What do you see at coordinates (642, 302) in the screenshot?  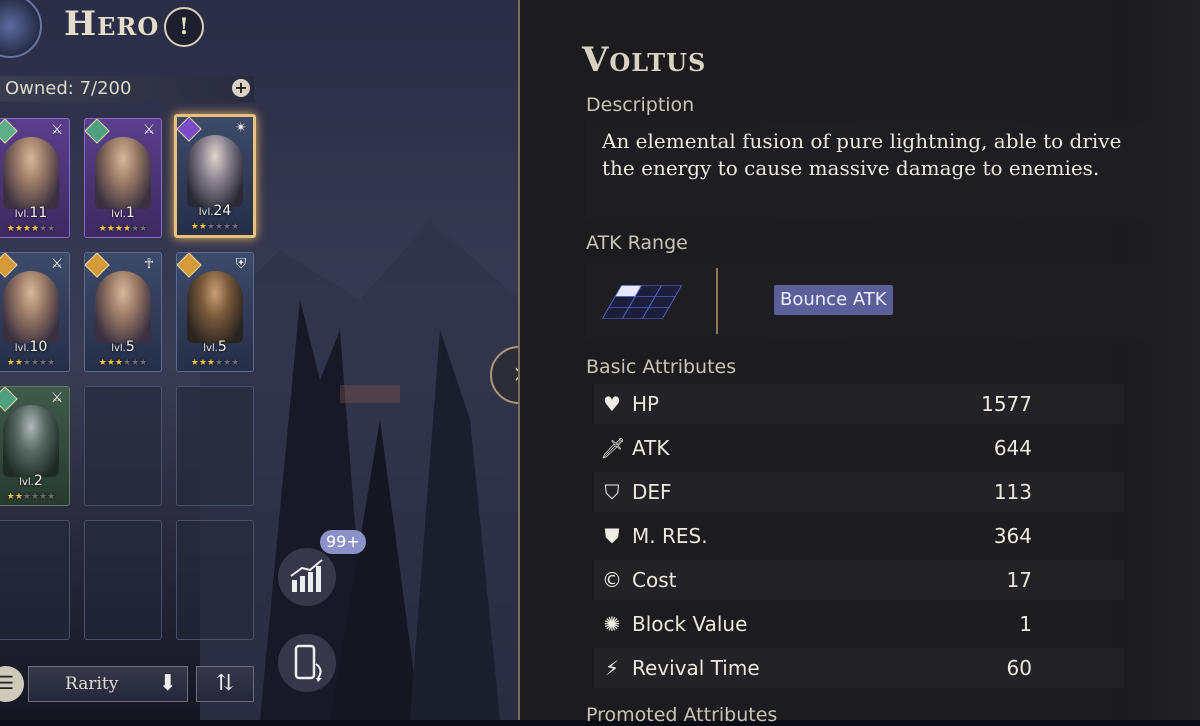 I see `range-grid-icon` at bounding box center [642, 302].